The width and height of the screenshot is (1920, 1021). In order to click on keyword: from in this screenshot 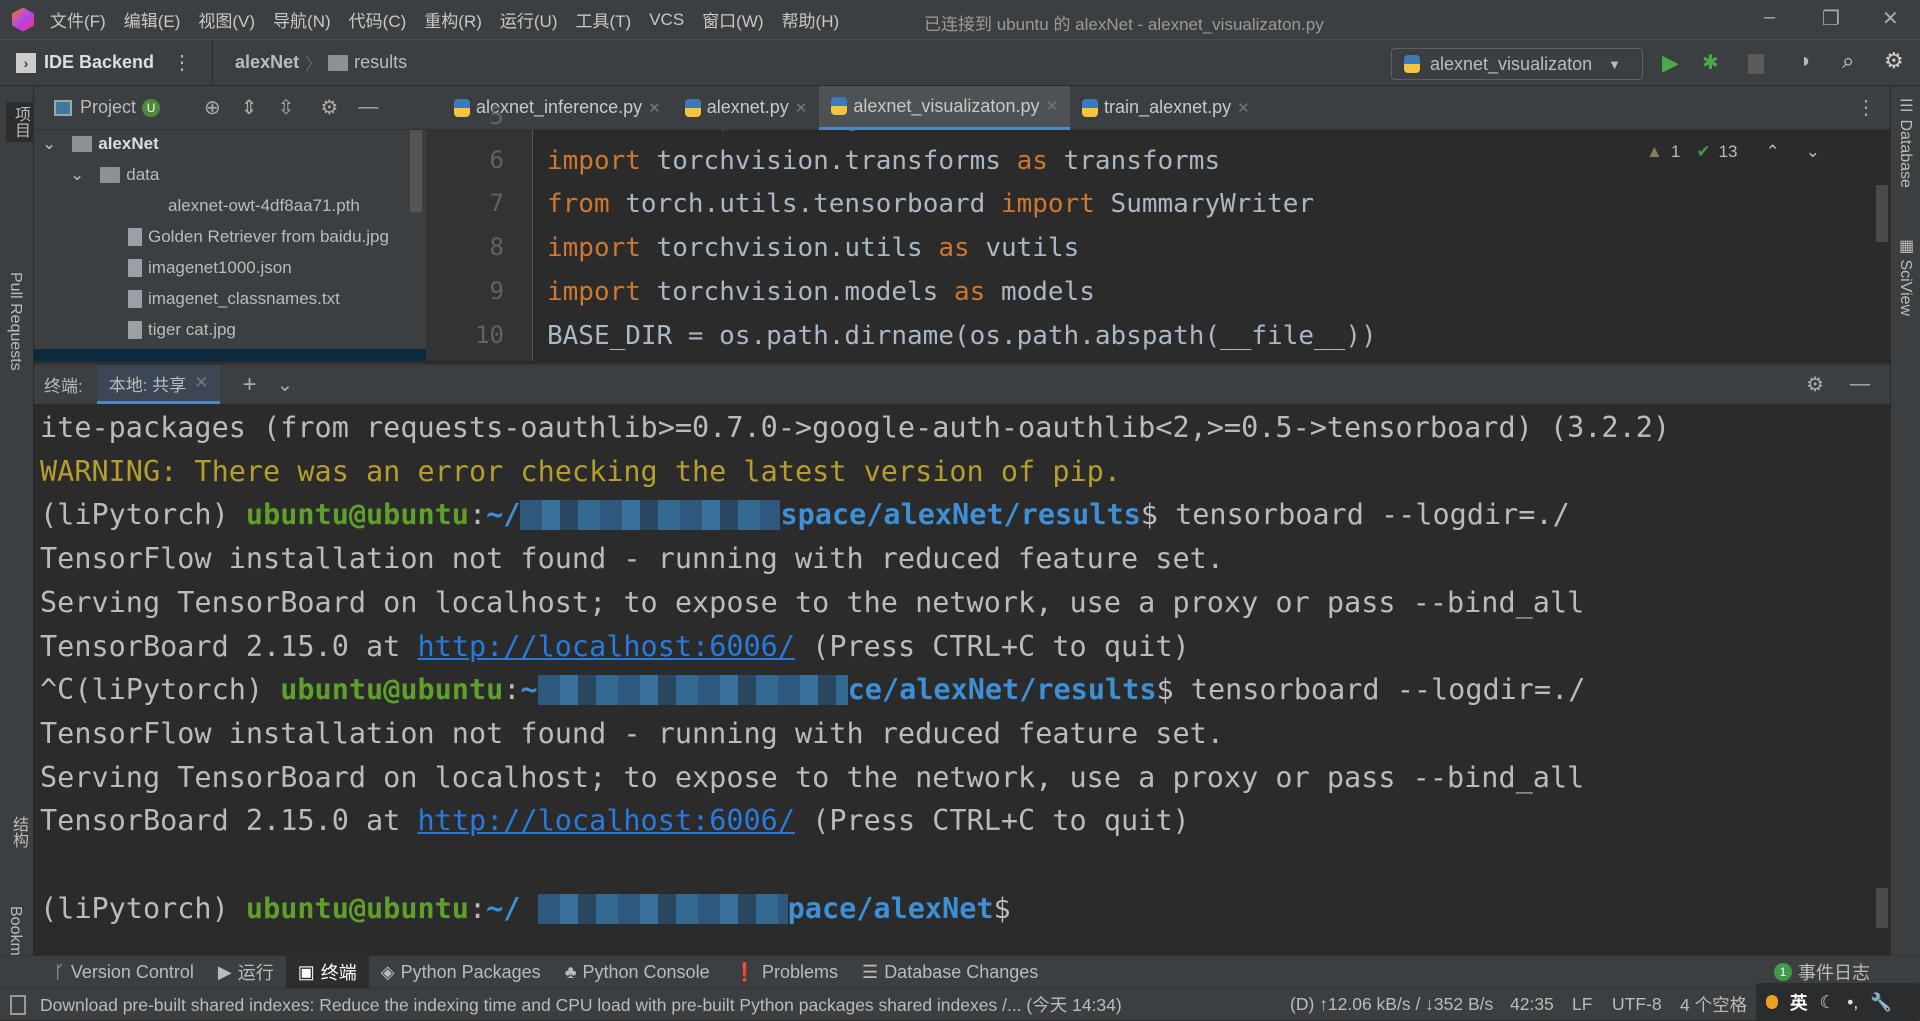, I will do `click(586, 131)`.